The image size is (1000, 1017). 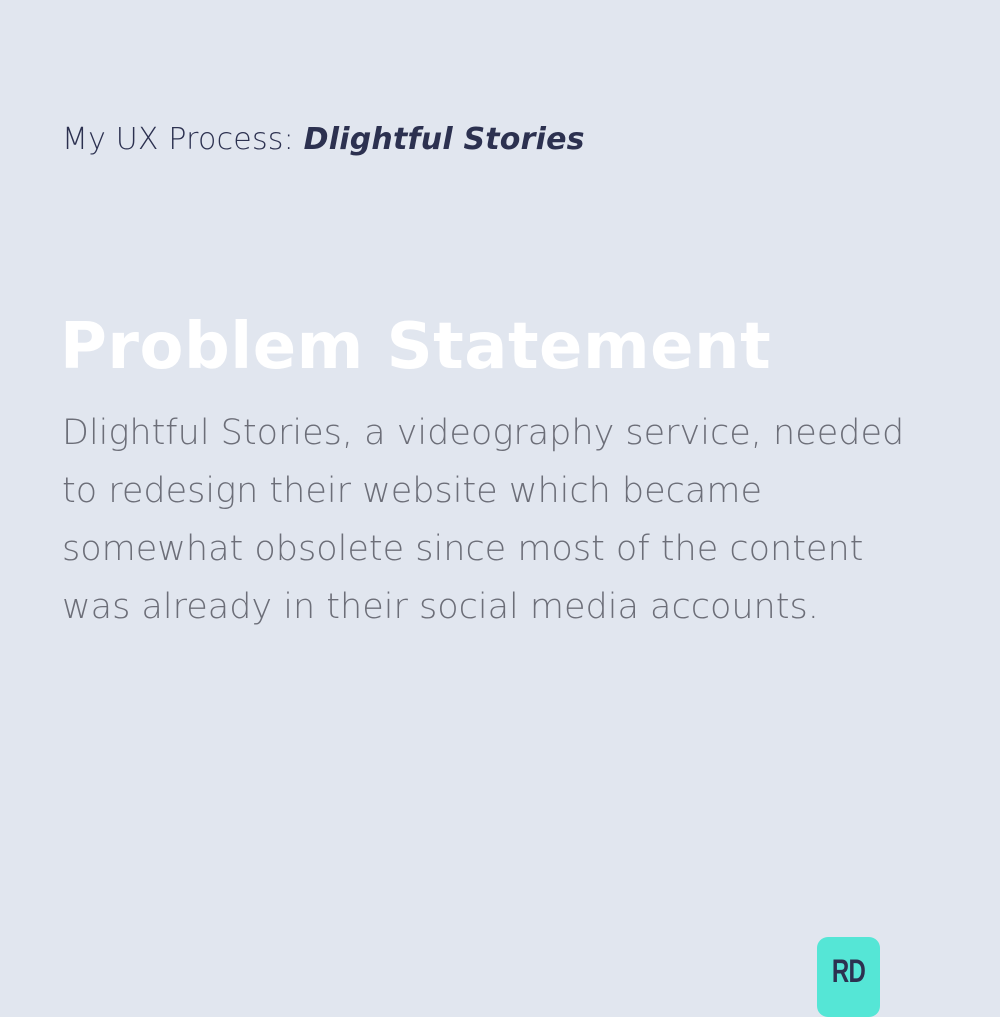 I want to click on logo-text: RD, so click(x=848, y=971).